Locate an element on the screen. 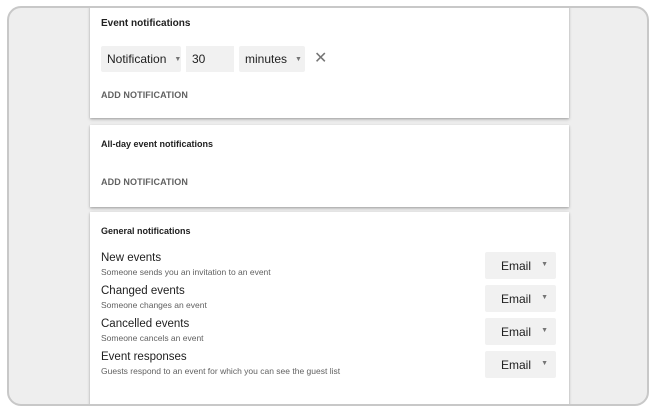 Image resolution: width=658 pixels, height=406 pixels. select-value: Notification is located at coordinates (137, 59).